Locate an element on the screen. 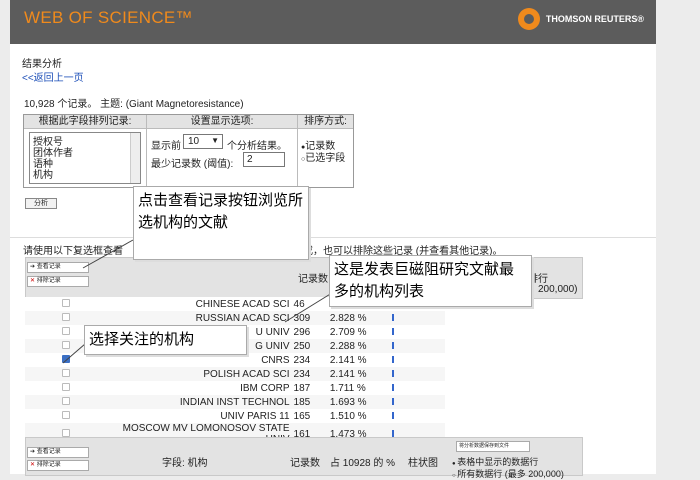 The image size is (700, 480). callout-line-view is located at coordinates (108, 254).